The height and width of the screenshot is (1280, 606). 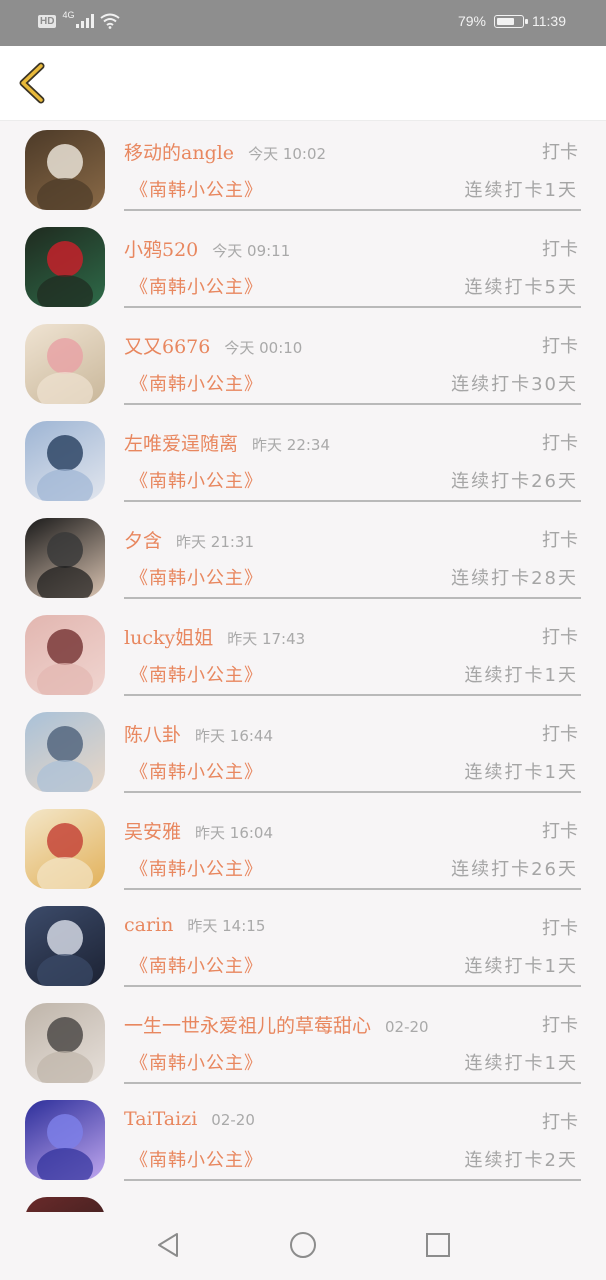 I want to click on user-name: 一生一世永爱祖儿的草莓甜心, so click(x=247, y=1026).